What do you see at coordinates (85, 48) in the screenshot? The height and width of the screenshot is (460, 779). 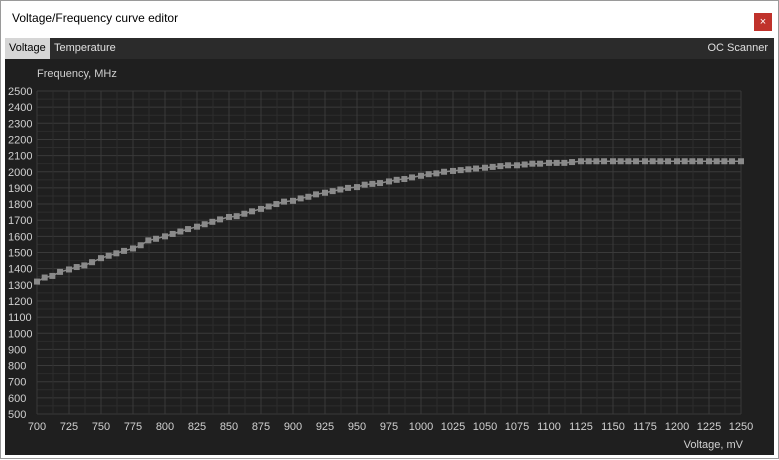 I see `tab-temperature: Temperature` at bounding box center [85, 48].